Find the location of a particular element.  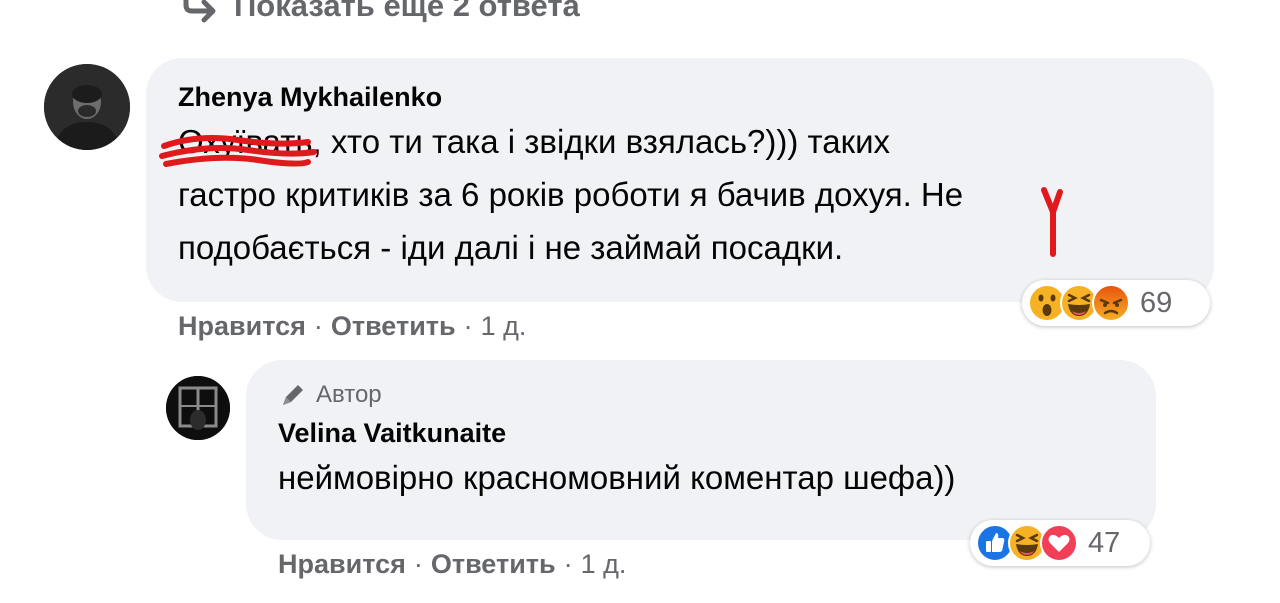

pen-icon is located at coordinates (293, 395).